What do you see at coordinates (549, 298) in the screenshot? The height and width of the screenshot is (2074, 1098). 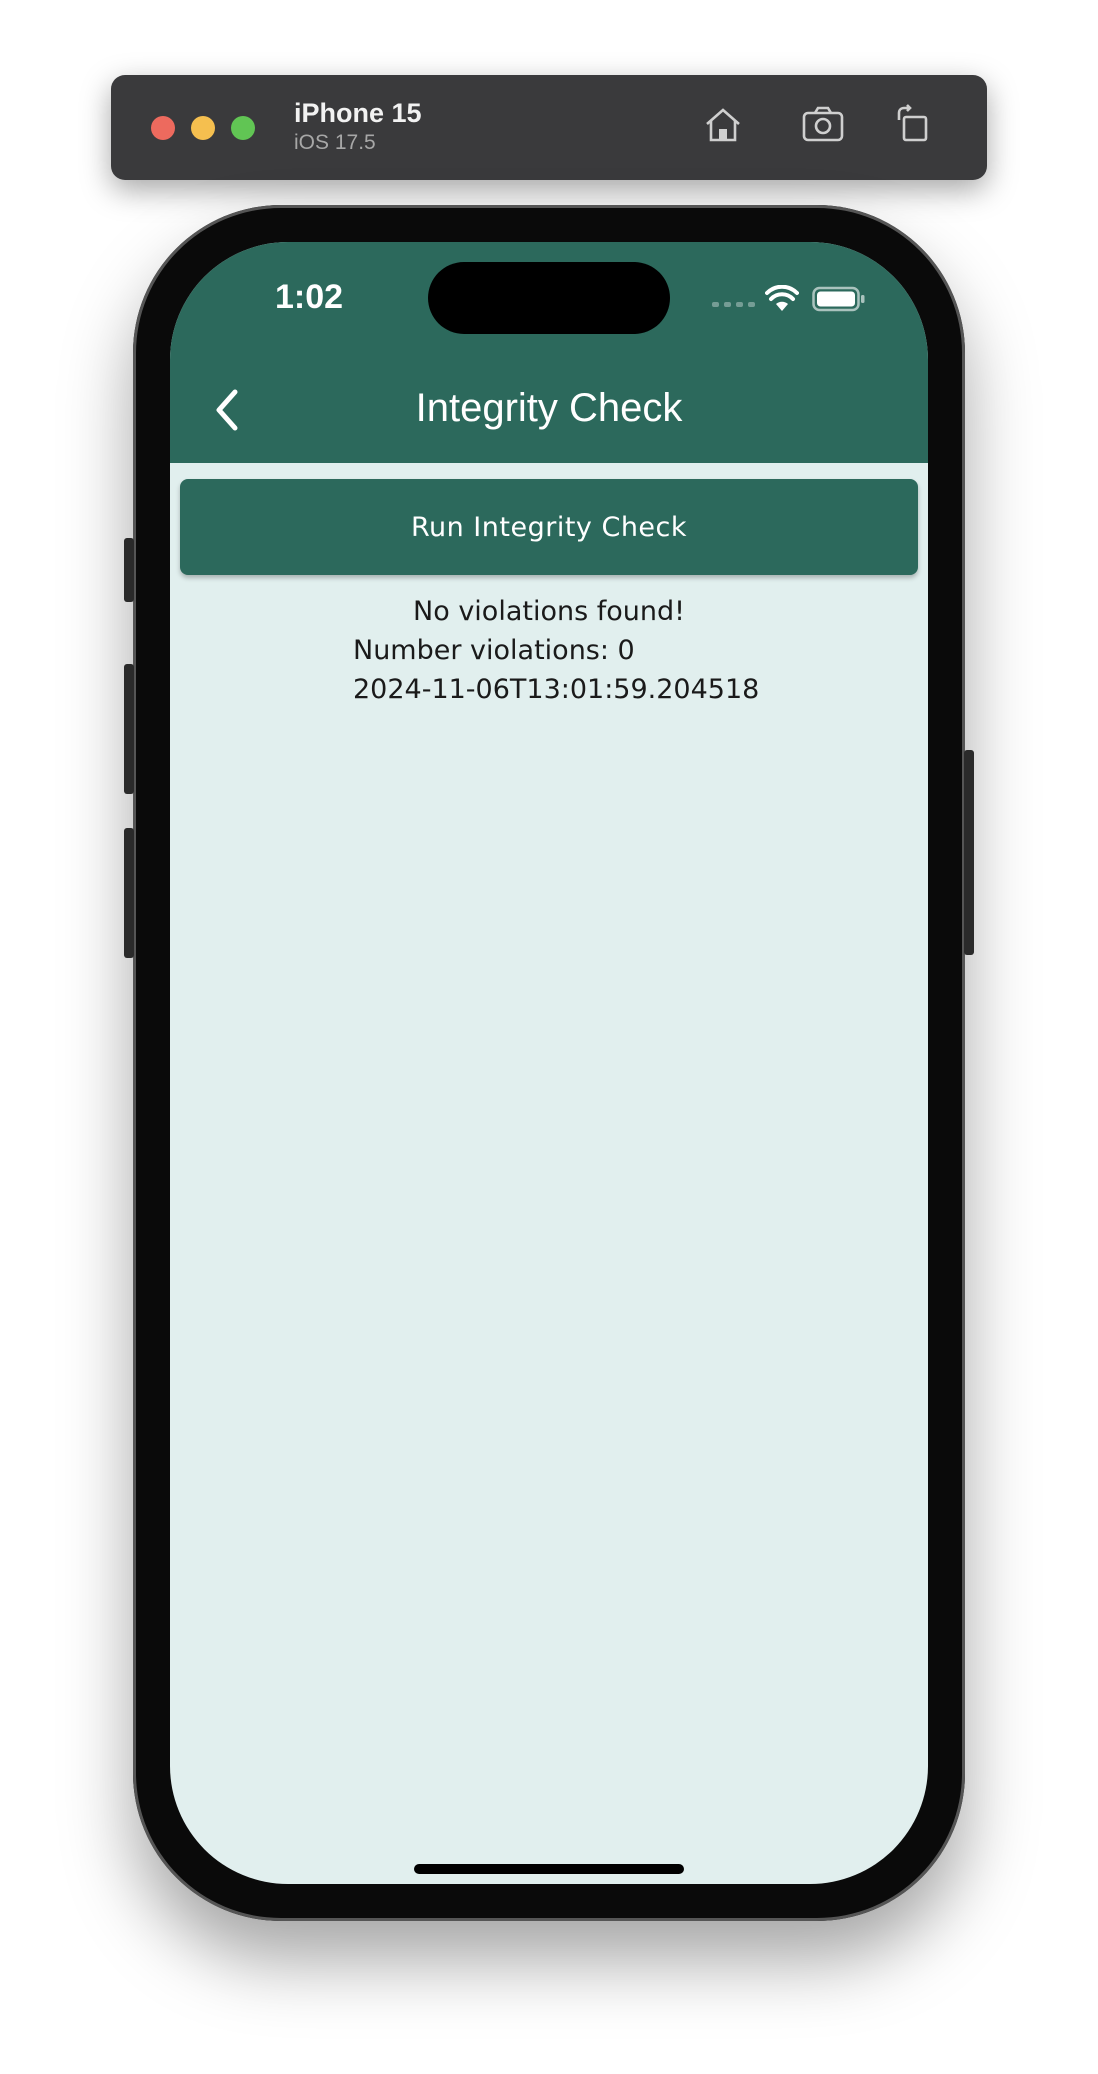 I see `dynamic-island` at bounding box center [549, 298].